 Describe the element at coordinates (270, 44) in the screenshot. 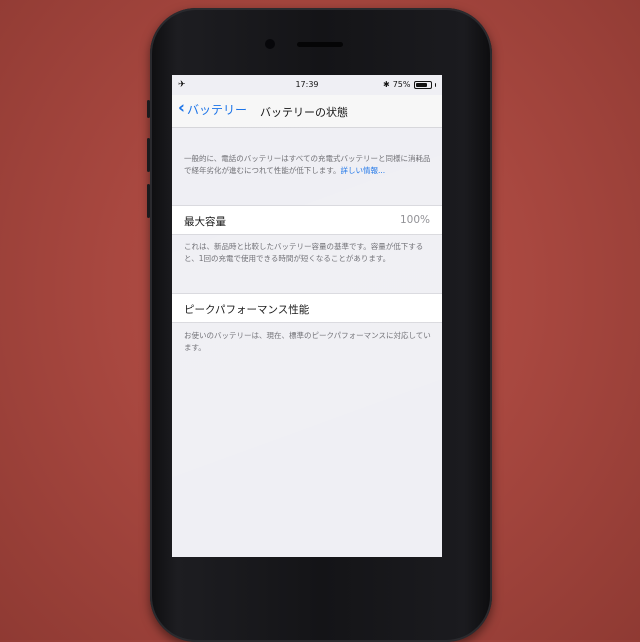

I see `front-camera` at that location.